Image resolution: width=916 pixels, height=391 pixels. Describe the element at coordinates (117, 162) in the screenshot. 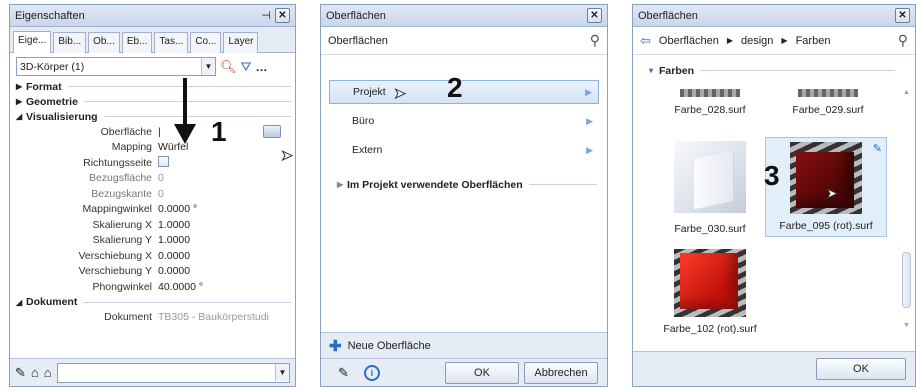

I see `prop-label: Richtungsseite` at that location.